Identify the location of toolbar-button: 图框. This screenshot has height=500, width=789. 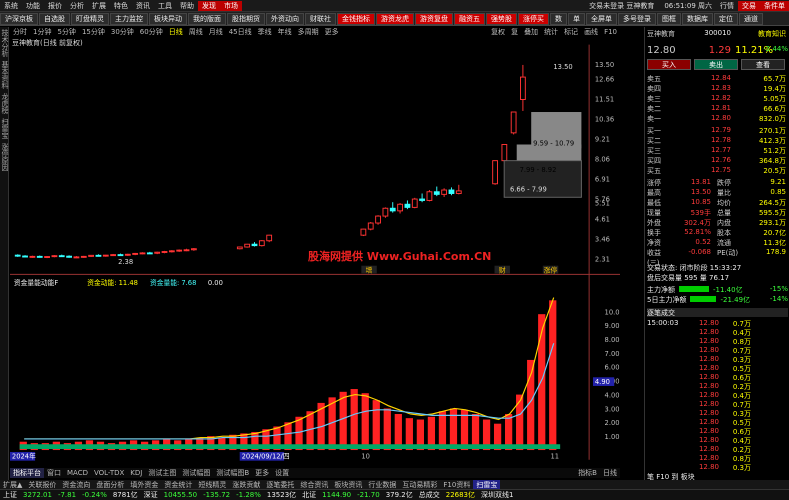
(669, 18).